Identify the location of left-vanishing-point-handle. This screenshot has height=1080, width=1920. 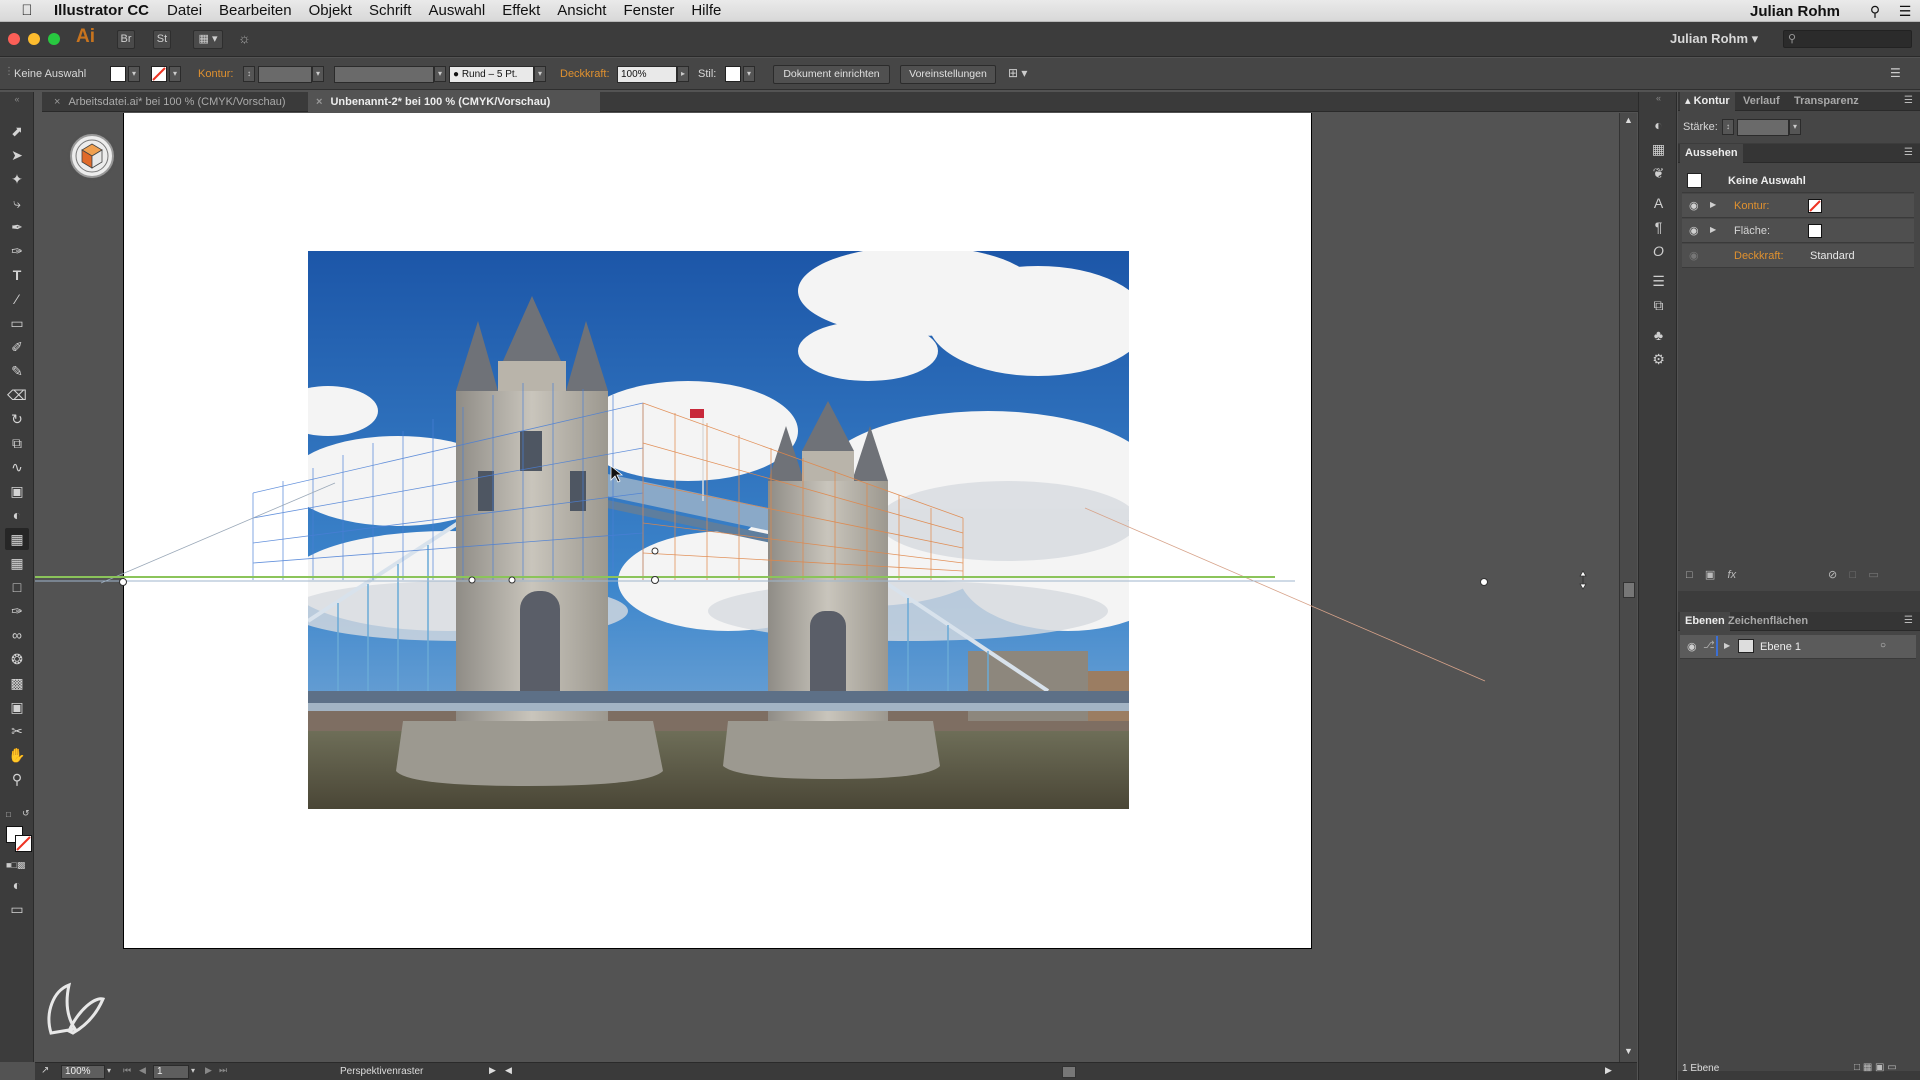
(123, 582).